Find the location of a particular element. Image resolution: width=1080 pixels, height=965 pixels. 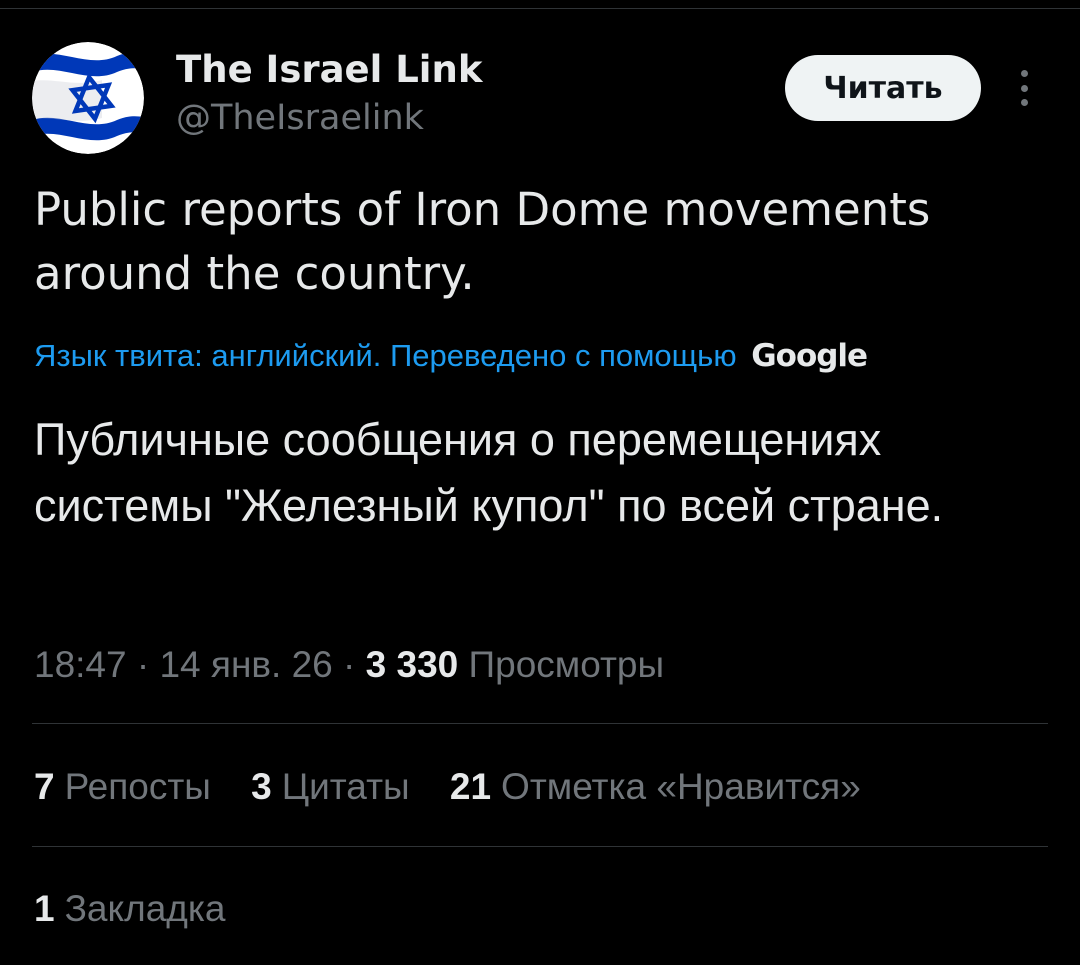

quotes-stat: 3 Цитаты is located at coordinates (330, 787).